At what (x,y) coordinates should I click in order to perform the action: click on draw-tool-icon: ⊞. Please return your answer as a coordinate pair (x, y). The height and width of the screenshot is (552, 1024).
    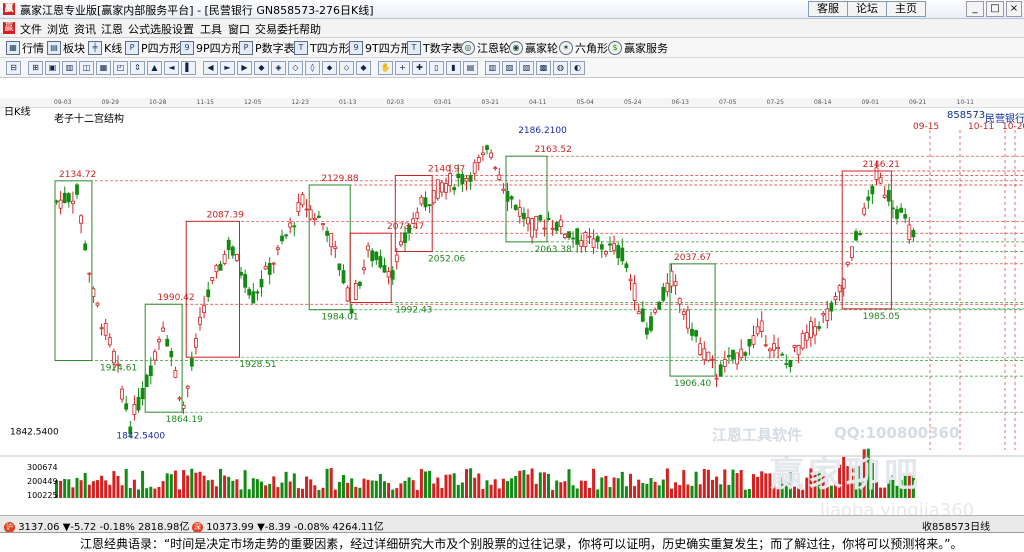
    Looking at the image, I should click on (35, 68).